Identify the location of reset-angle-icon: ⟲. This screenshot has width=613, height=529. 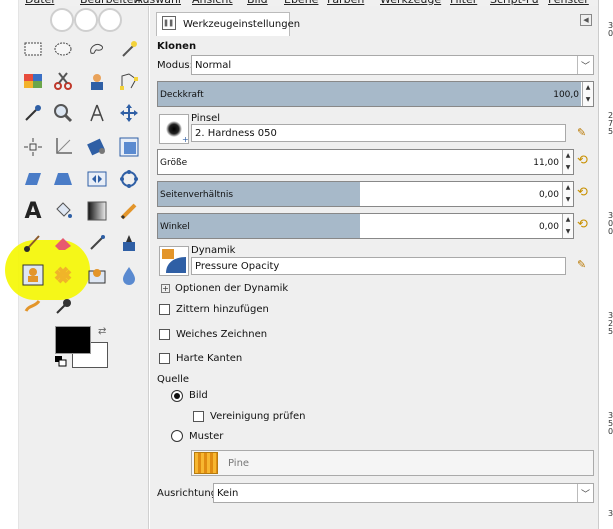
(582, 224).